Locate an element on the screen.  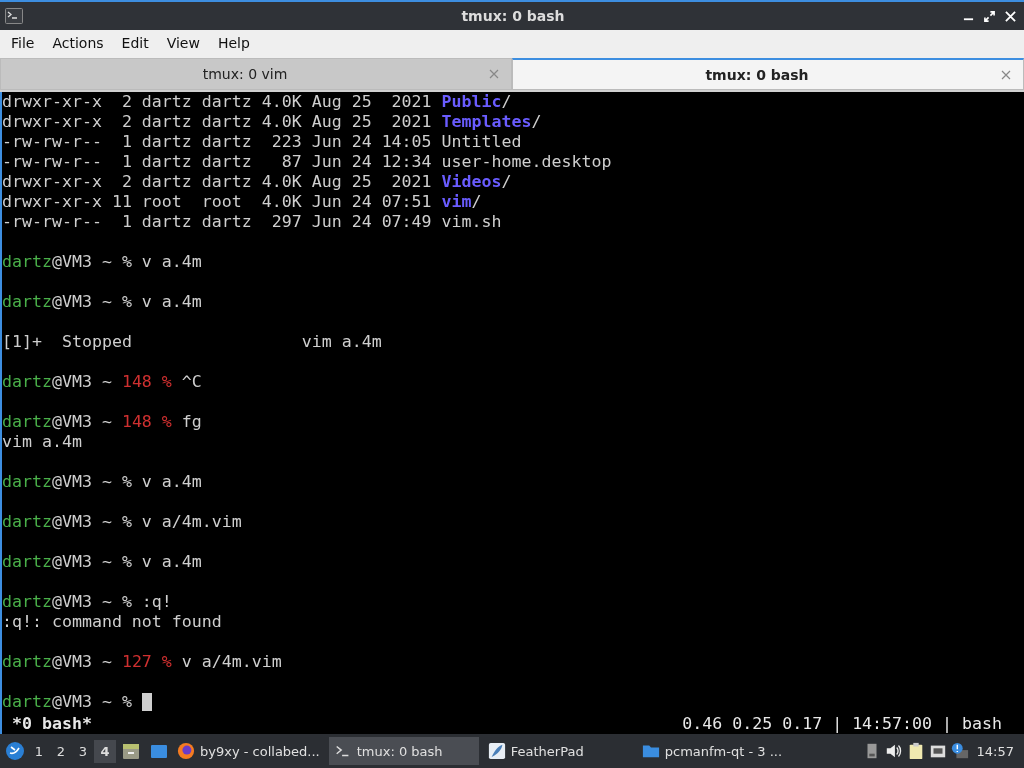
clock: 14:57 is located at coordinates (995, 751).